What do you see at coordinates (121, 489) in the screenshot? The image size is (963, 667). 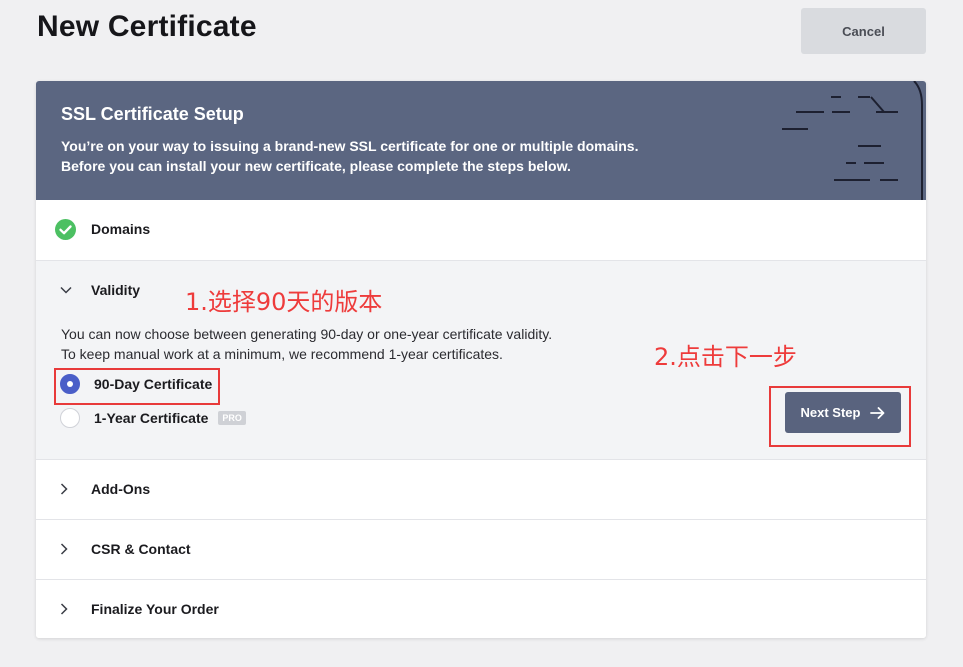 I see `step-addons-label: Add-Ons` at bounding box center [121, 489].